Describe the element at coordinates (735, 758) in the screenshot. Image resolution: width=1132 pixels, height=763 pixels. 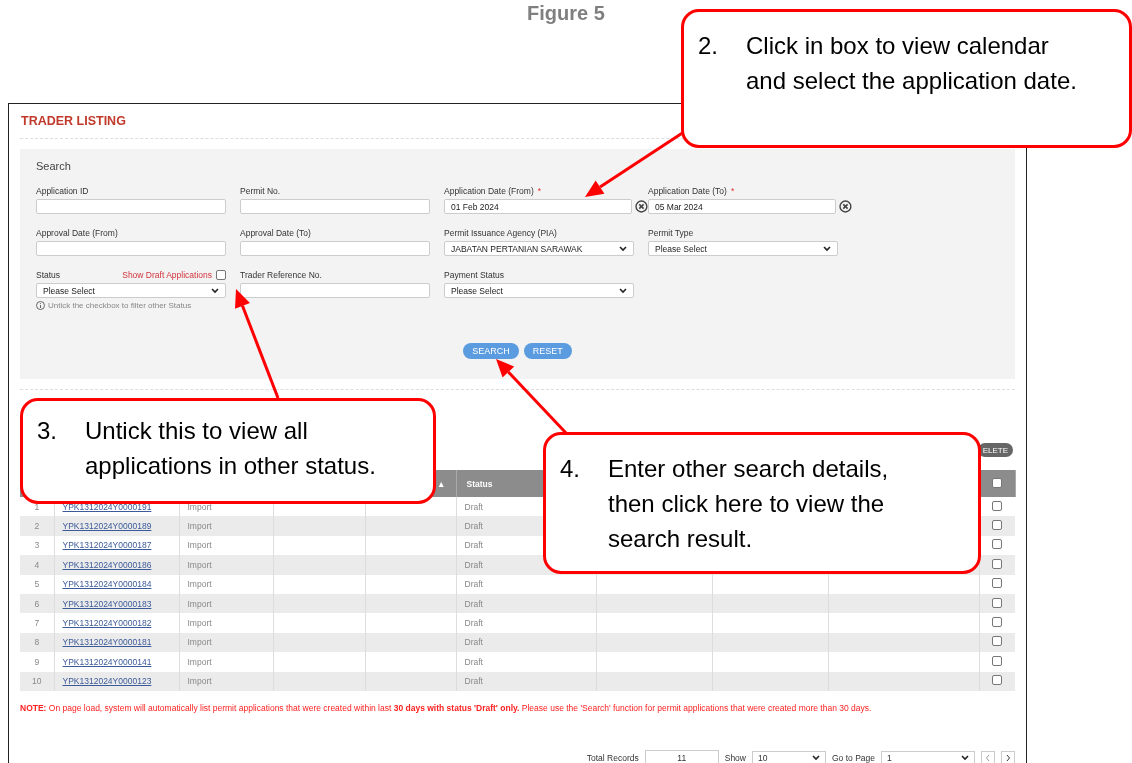
I see `show-label: Show` at that location.